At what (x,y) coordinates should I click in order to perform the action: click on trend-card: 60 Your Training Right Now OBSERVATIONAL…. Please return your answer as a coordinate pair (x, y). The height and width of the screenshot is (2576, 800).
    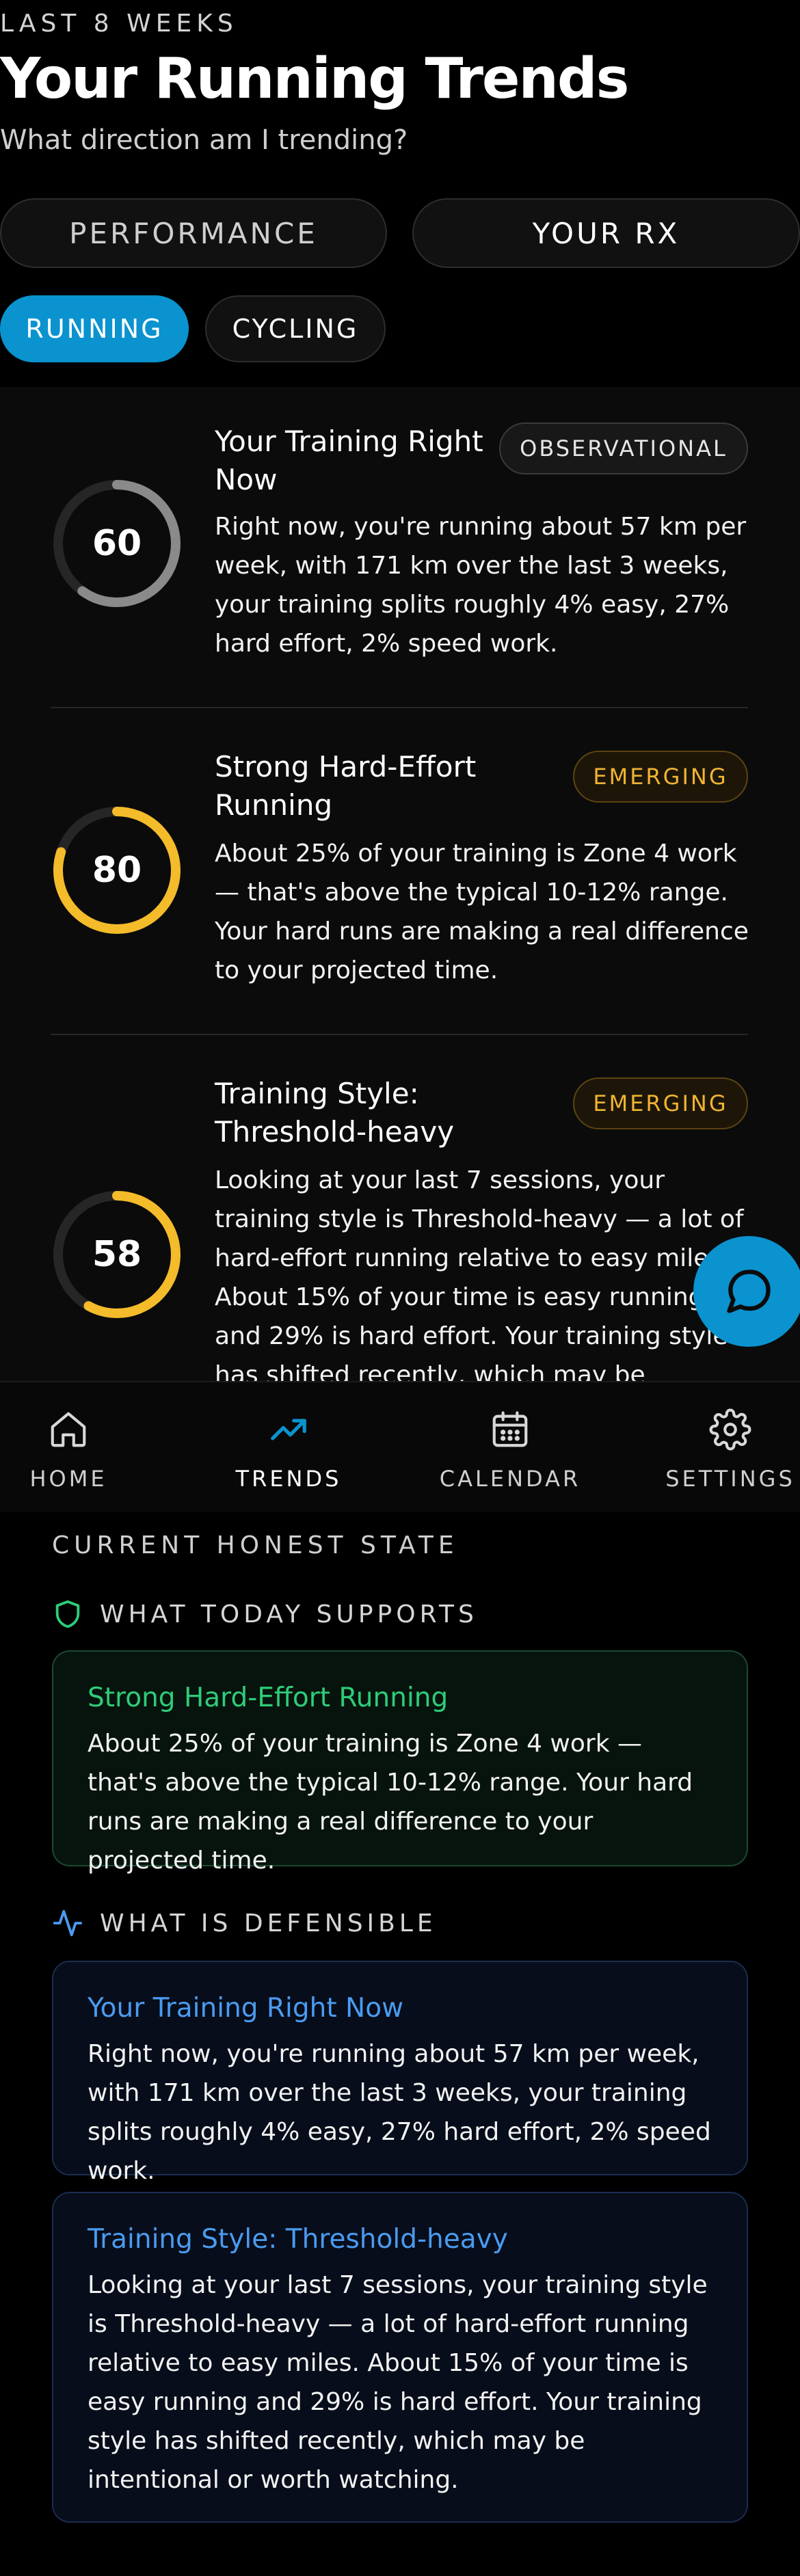
    Looking at the image, I should click on (400, 547).